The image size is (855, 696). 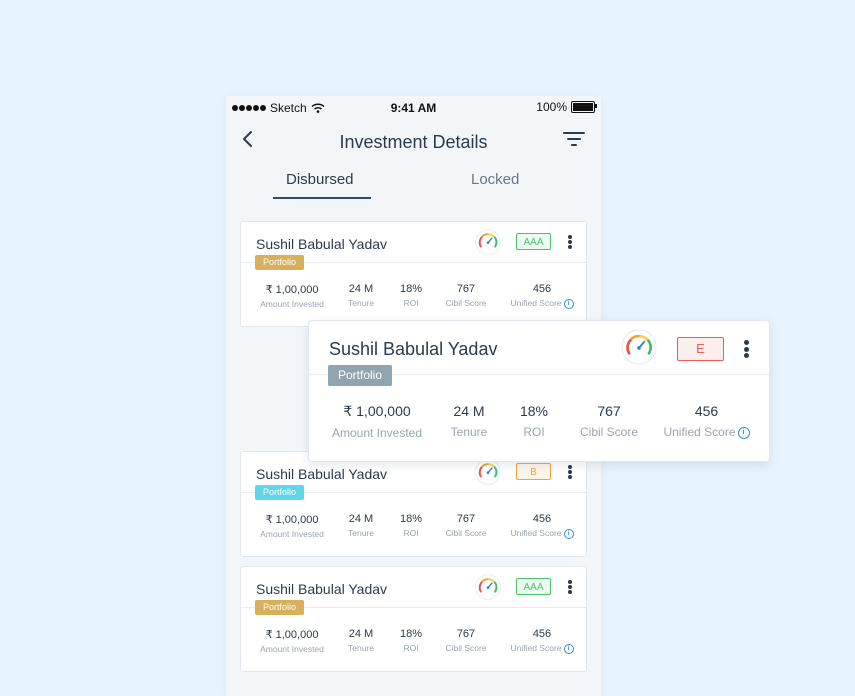 What do you see at coordinates (495, 179) in the screenshot?
I see `tab-locked: Locked` at bounding box center [495, 179].